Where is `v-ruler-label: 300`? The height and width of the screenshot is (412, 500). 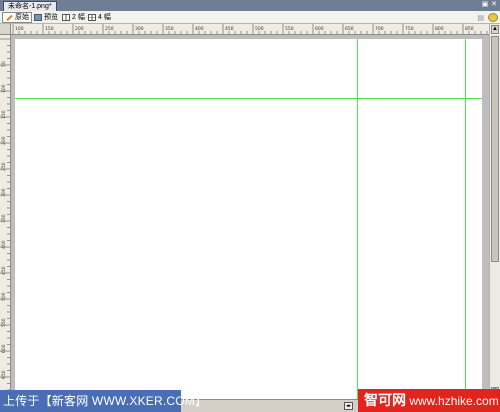 v-ruler-label: 300 is located at coordinates (4, 192).